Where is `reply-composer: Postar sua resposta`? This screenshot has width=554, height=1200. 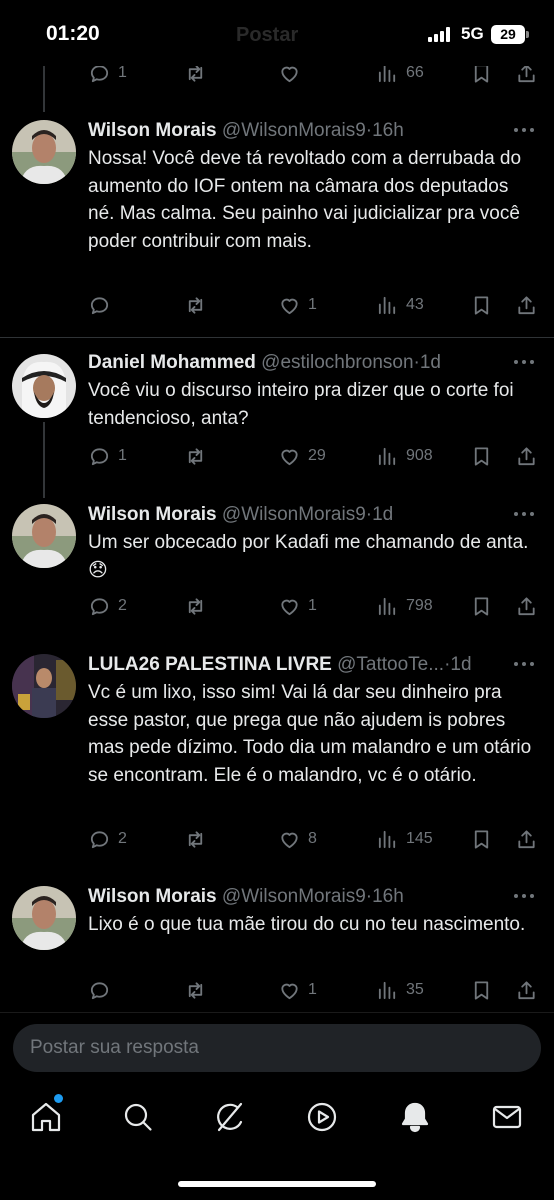 reply-composer: Postar sua resposta is located at coordinates (277, 1048).